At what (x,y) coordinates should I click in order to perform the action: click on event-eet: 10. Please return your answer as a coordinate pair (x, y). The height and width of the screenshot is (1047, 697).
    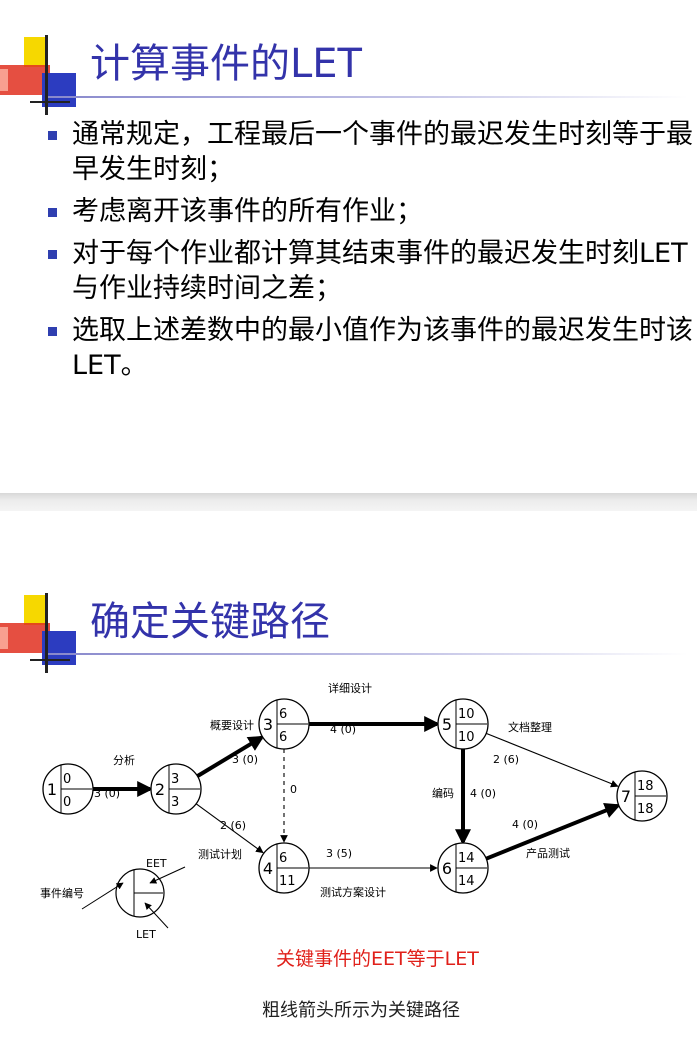
    Looking at the image, I should click on (466, 714).